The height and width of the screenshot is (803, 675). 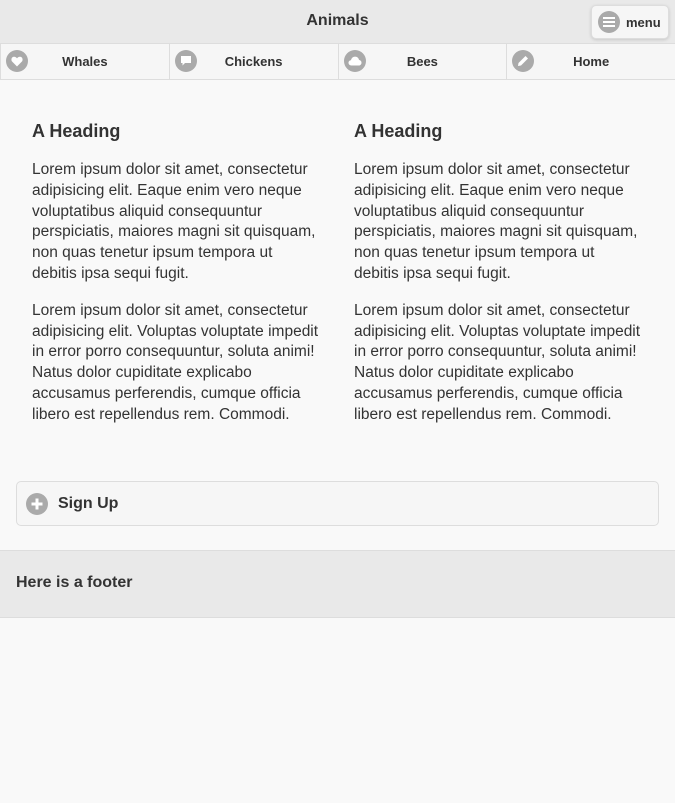 What do you see at coordinates (74, 582) in the screenshot?
I see `footer-text: Here is a footer` at bounding box center [74, 582].